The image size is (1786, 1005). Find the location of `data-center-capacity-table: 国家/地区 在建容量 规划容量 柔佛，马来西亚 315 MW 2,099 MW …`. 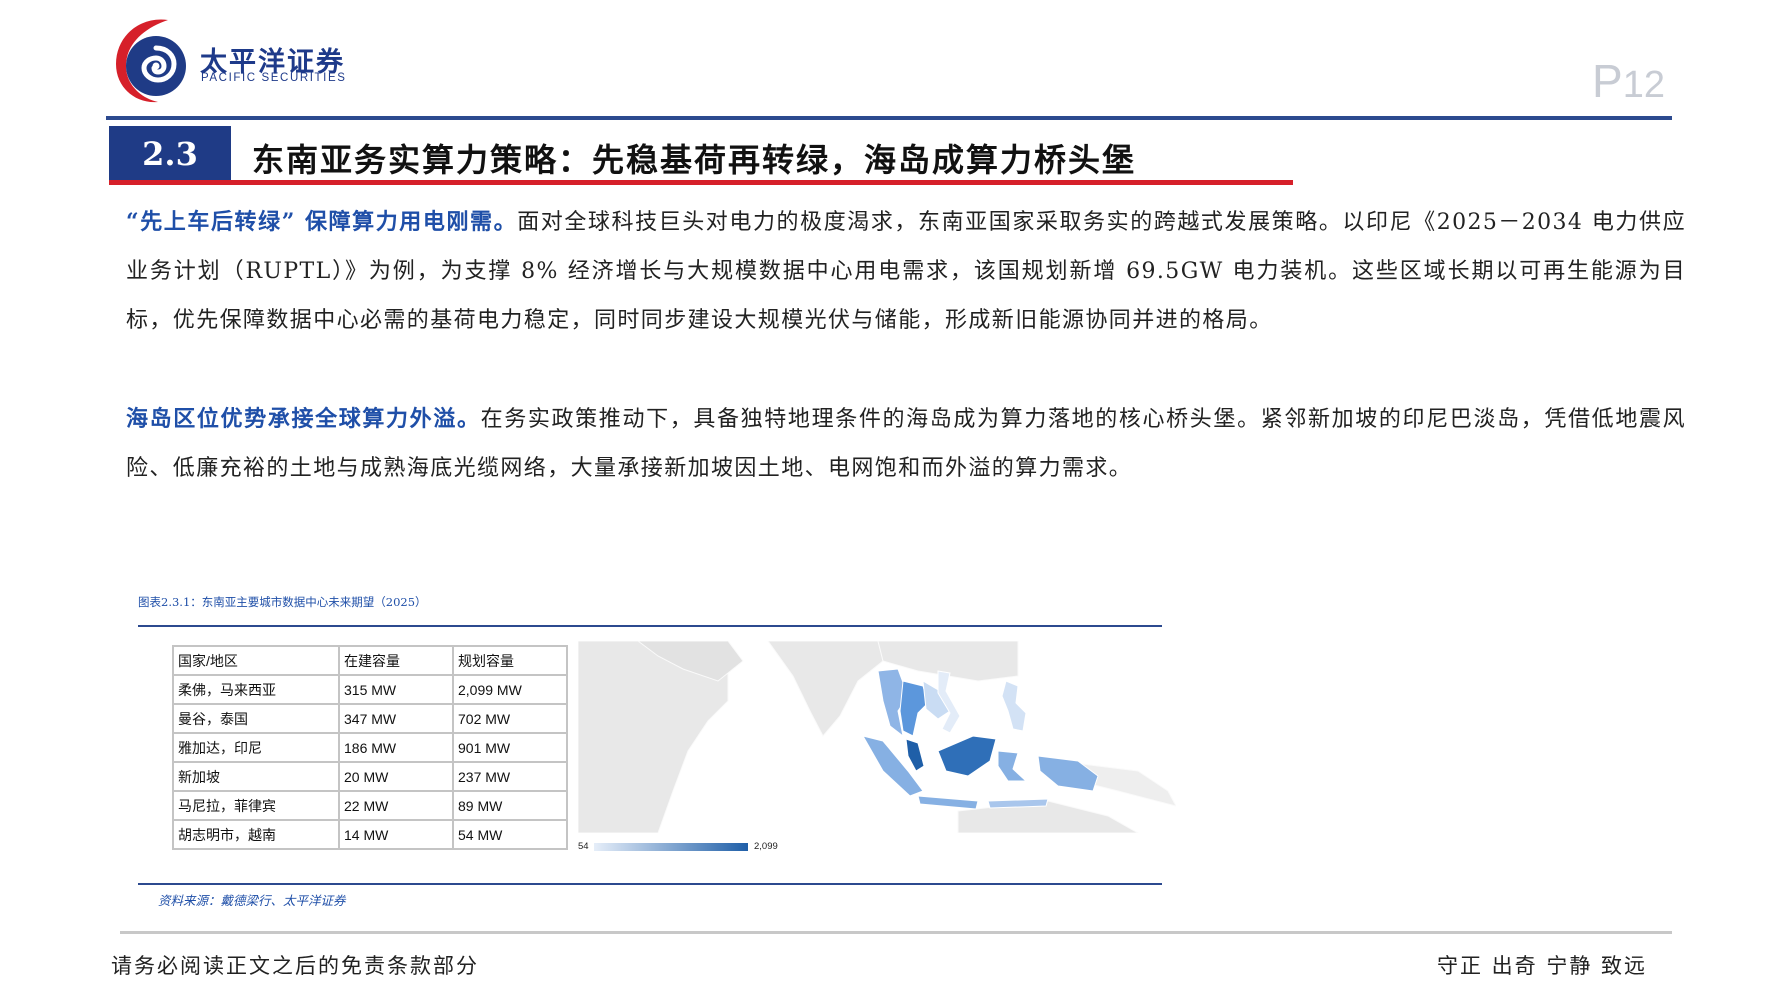

data-center-capacity-table: 国家/地区 在建容量 规划容量 柔佛，马来西亚 315 MW 2,099 MW … is located at coordinates (370, 747).